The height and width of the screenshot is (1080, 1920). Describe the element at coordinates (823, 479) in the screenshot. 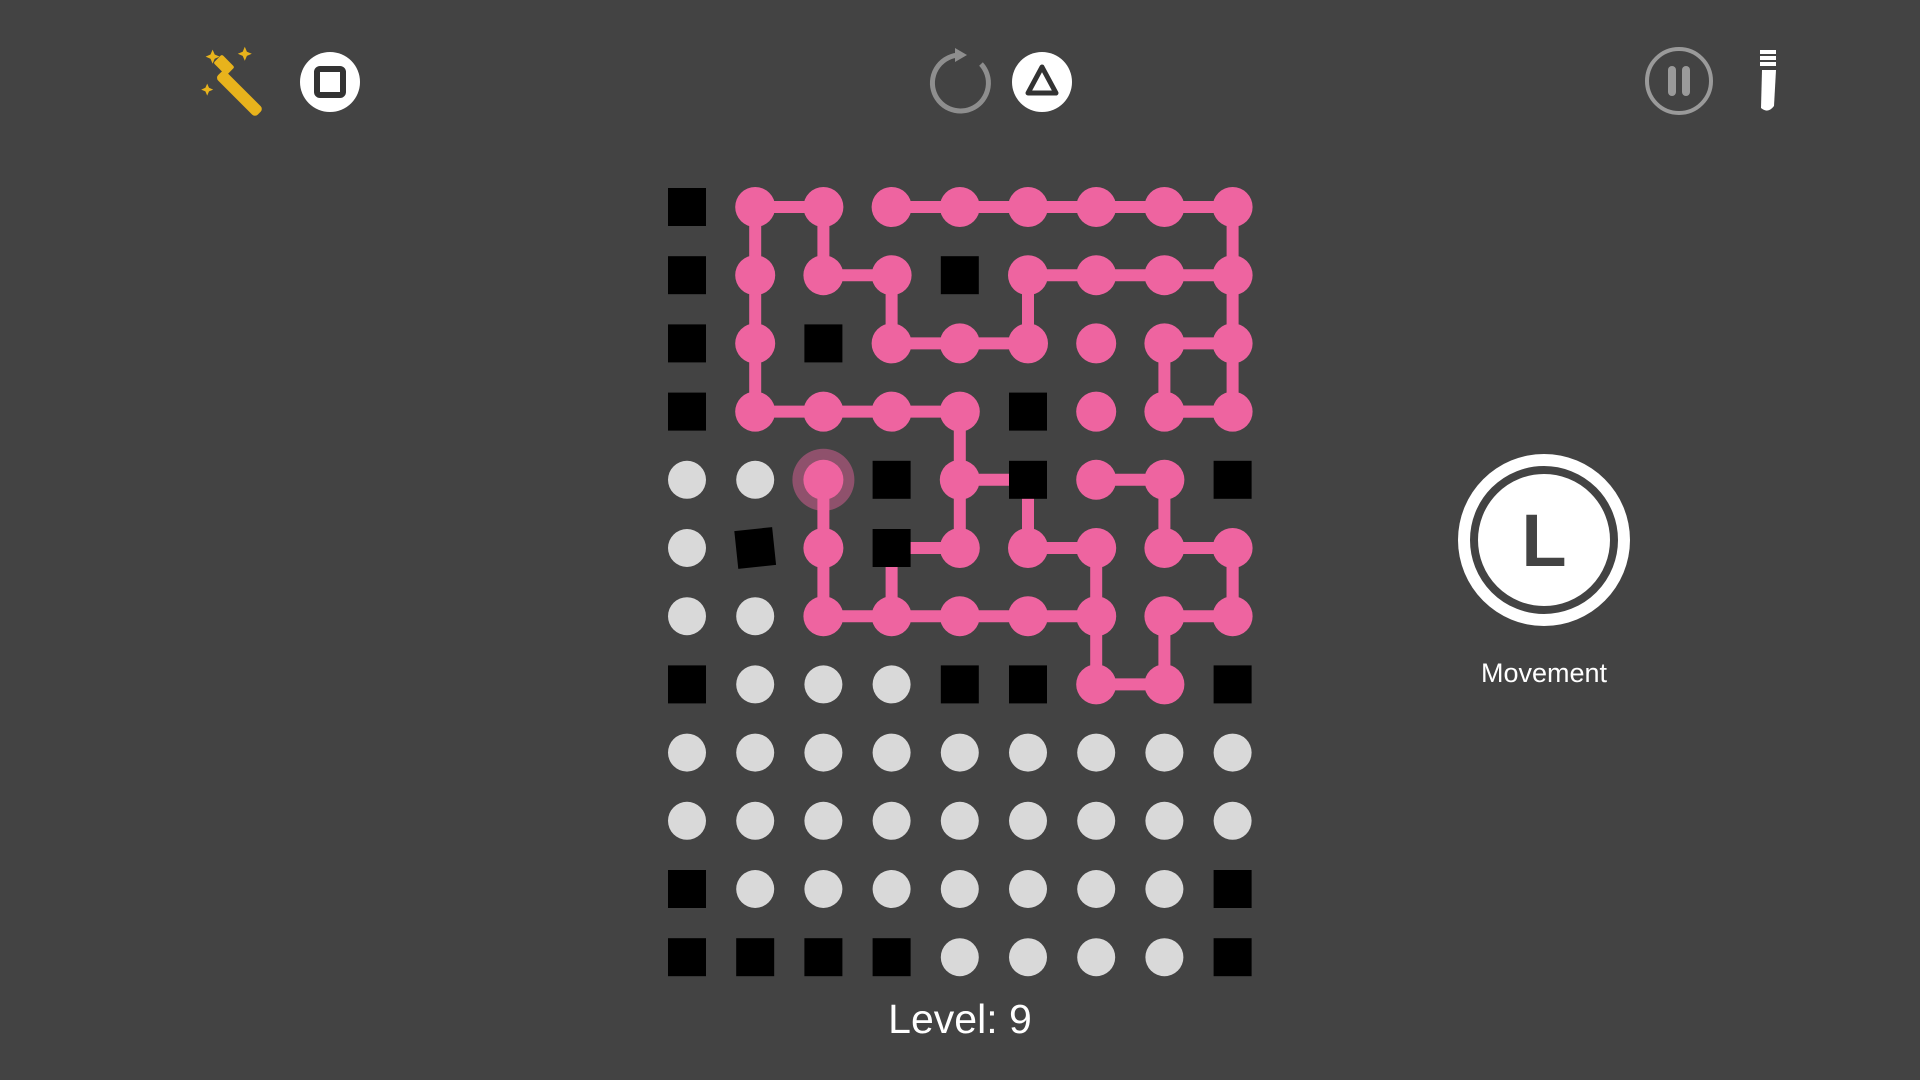

I see `cursor-halo` at that location.